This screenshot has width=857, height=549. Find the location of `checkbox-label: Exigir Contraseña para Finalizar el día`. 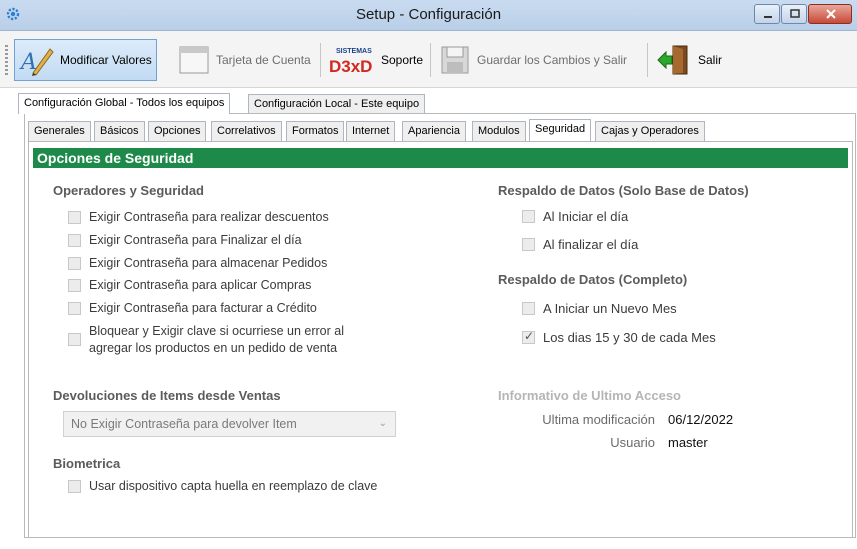

checkbox-label: Exigir Contraseña para Finalizar el día is located at coordinates (195, 240).